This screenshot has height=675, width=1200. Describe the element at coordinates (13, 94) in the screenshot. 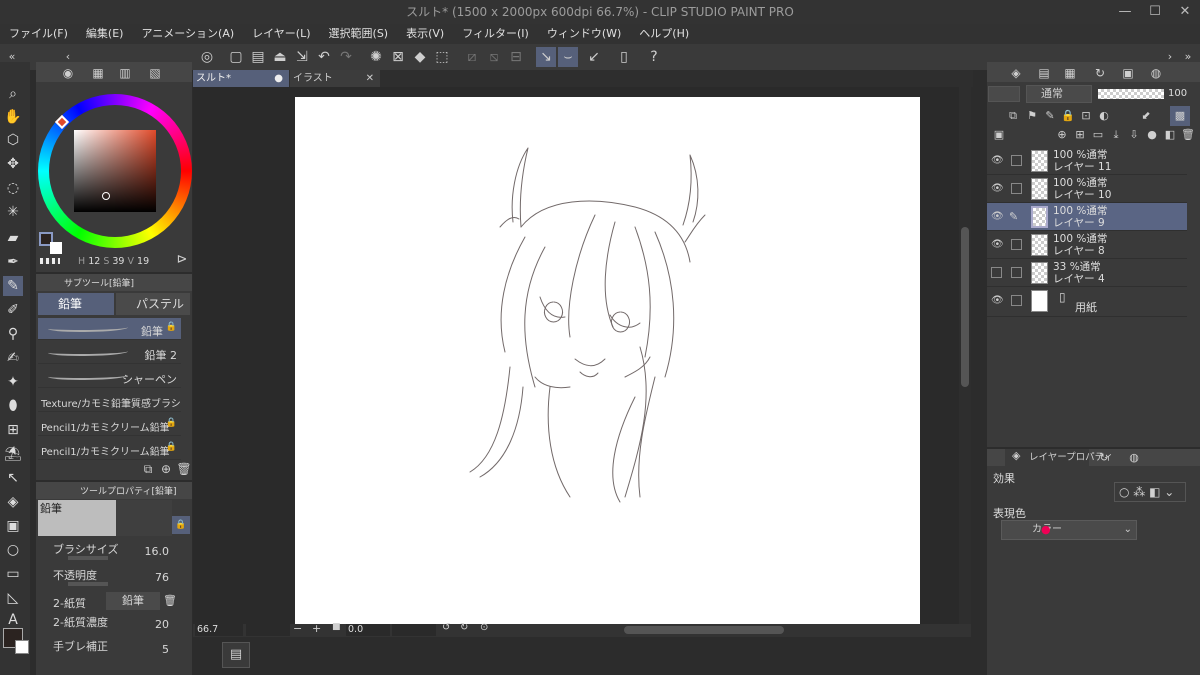

I see `zoom-tool-icon: ⌕` at that location.